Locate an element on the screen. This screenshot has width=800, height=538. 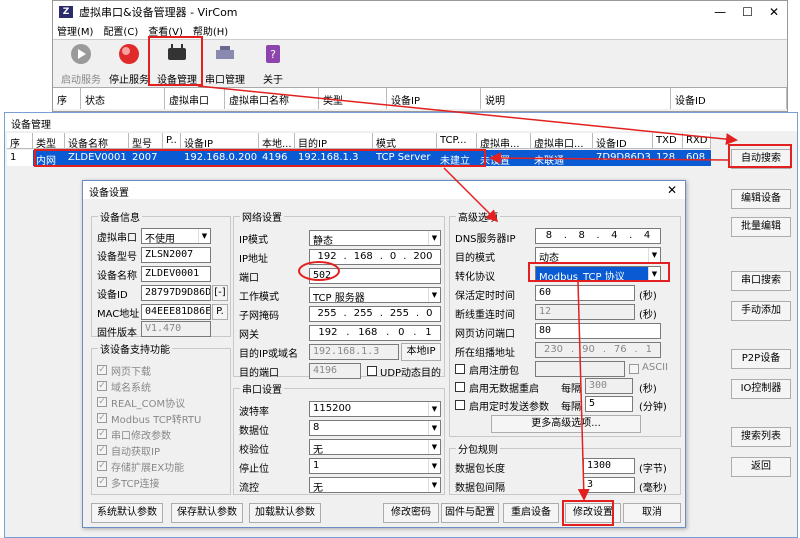
arrow-to-device-row is located at coordinates (609, 158).